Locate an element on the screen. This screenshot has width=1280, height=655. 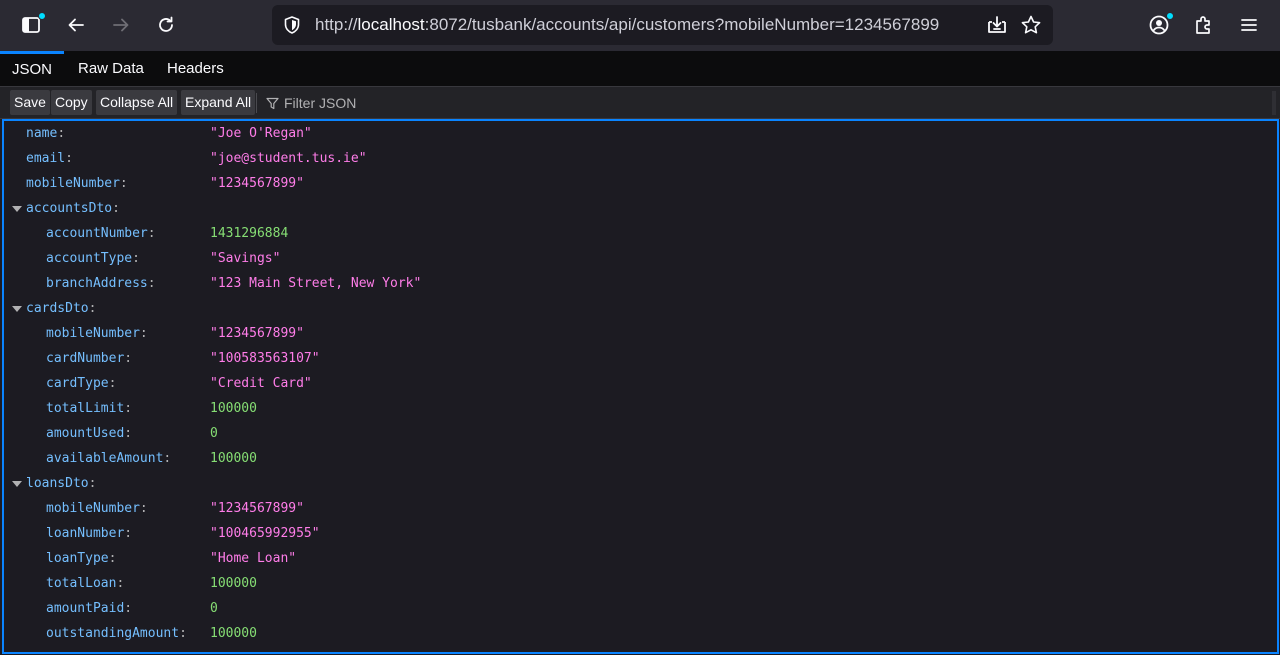
url-host: localhost is located at coordinates (391, 24).